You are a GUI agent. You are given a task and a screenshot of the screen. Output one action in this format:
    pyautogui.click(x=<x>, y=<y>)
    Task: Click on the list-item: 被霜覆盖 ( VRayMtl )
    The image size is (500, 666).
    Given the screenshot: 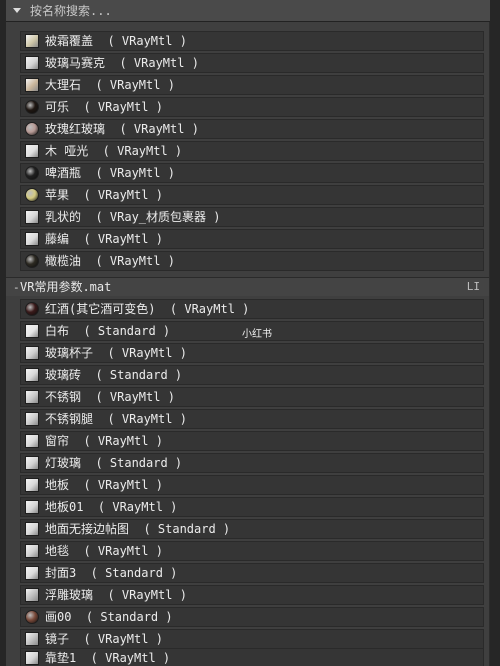 What is the action you would take?
    pyautogui.click(x=252, y=41)
    